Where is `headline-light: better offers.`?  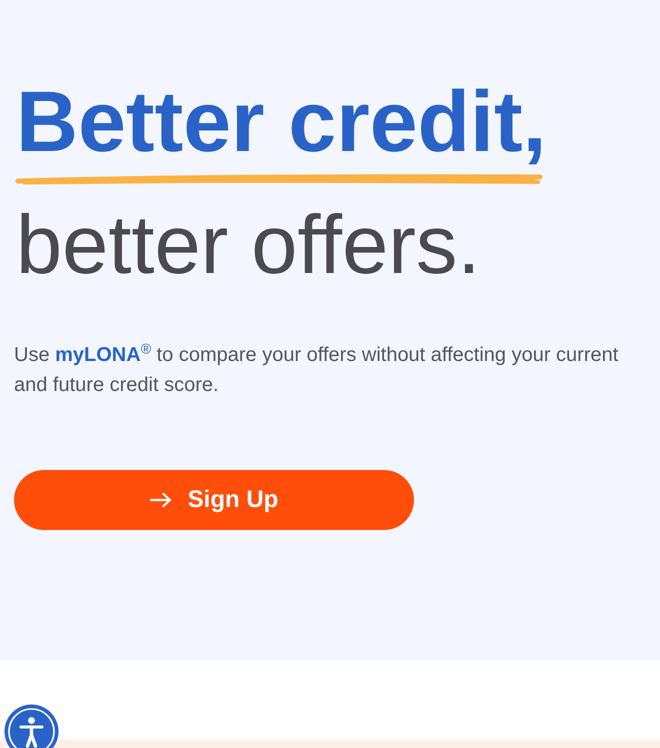 headline-light: better offers. is located at coordinates (248, 245).